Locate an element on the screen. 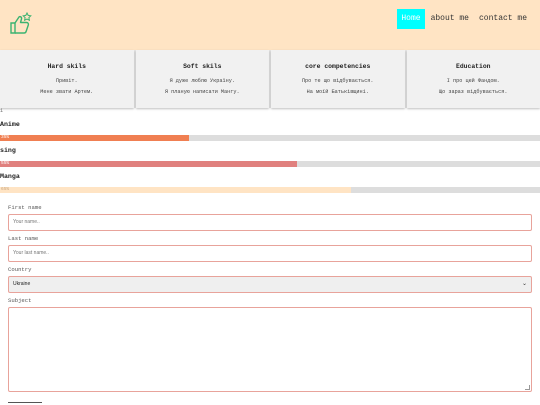 The image size is (540, 405). card-line: І про цей Фандом. is located at coordinates (473, 81).